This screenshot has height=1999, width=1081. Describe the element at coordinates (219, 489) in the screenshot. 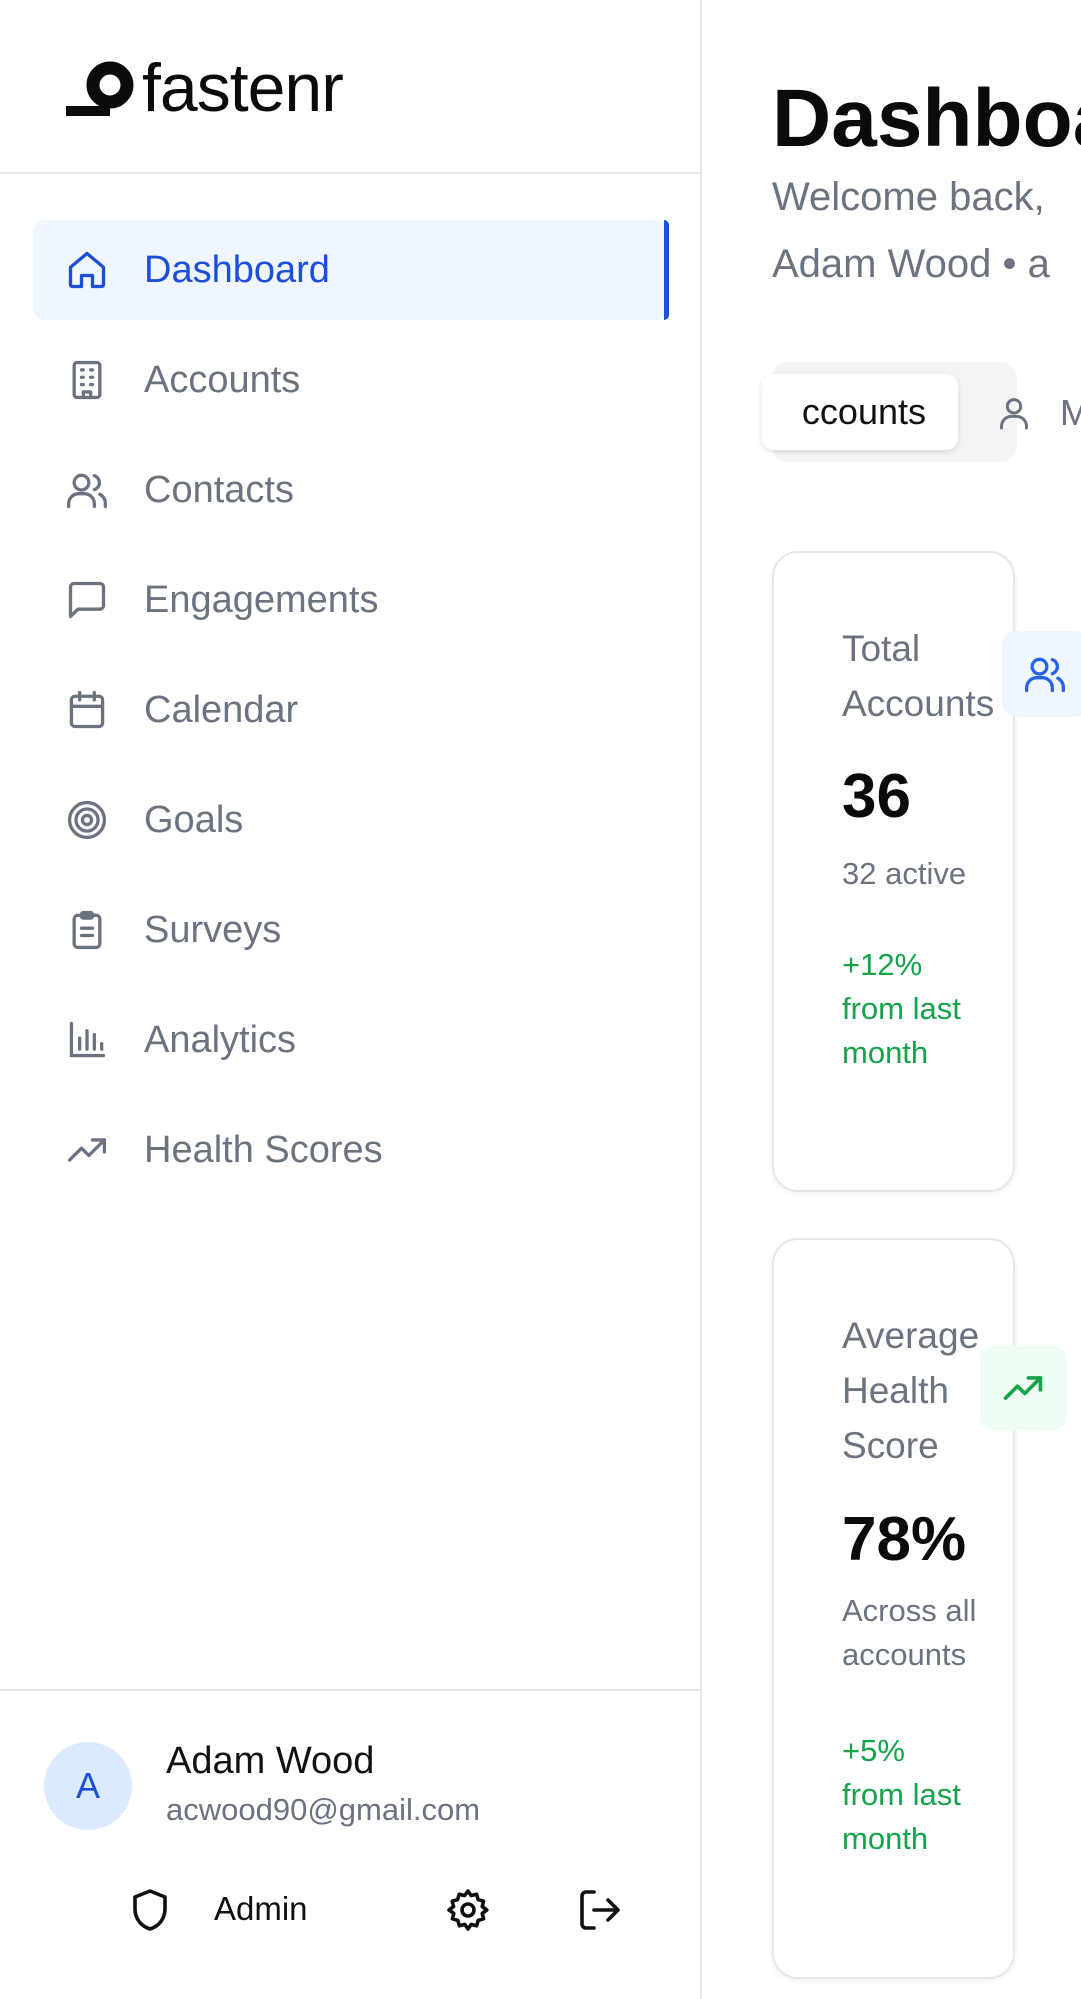

I see `sidebar-item-label: Contacts` at that location.